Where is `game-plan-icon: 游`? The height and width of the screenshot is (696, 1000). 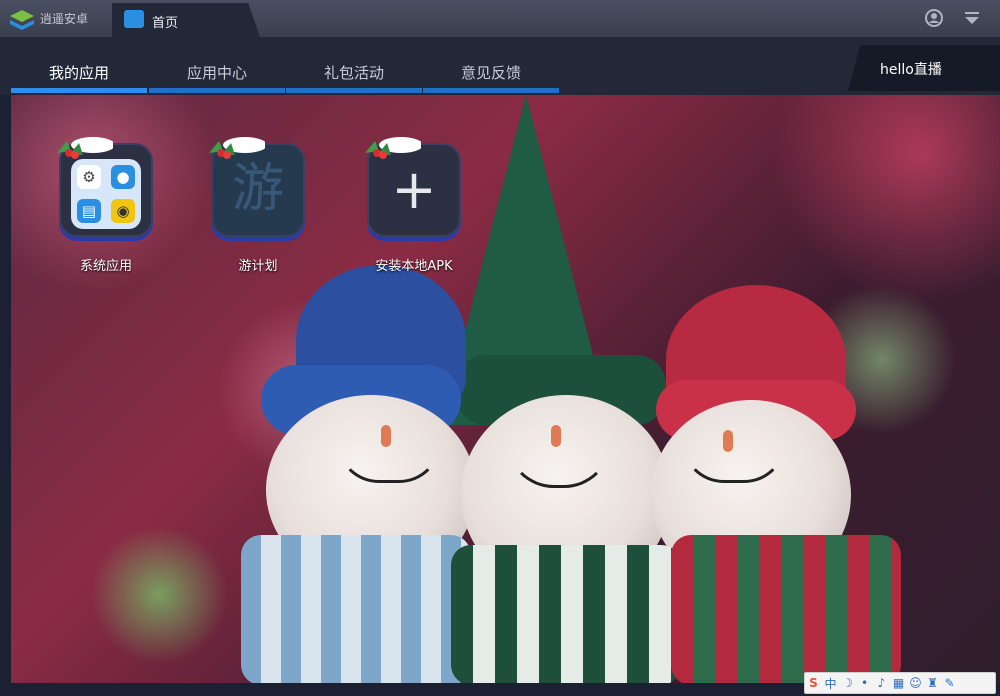
game-plan-icon: 游 is located at coordinates (257, 187).